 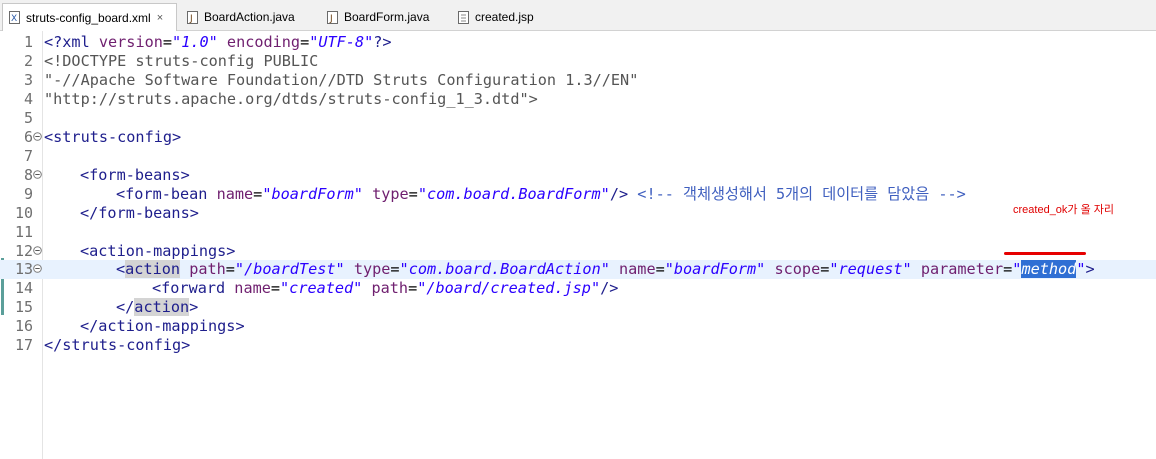 I want to click on code-text: </action-mappings>, so click(x=162, y=326).